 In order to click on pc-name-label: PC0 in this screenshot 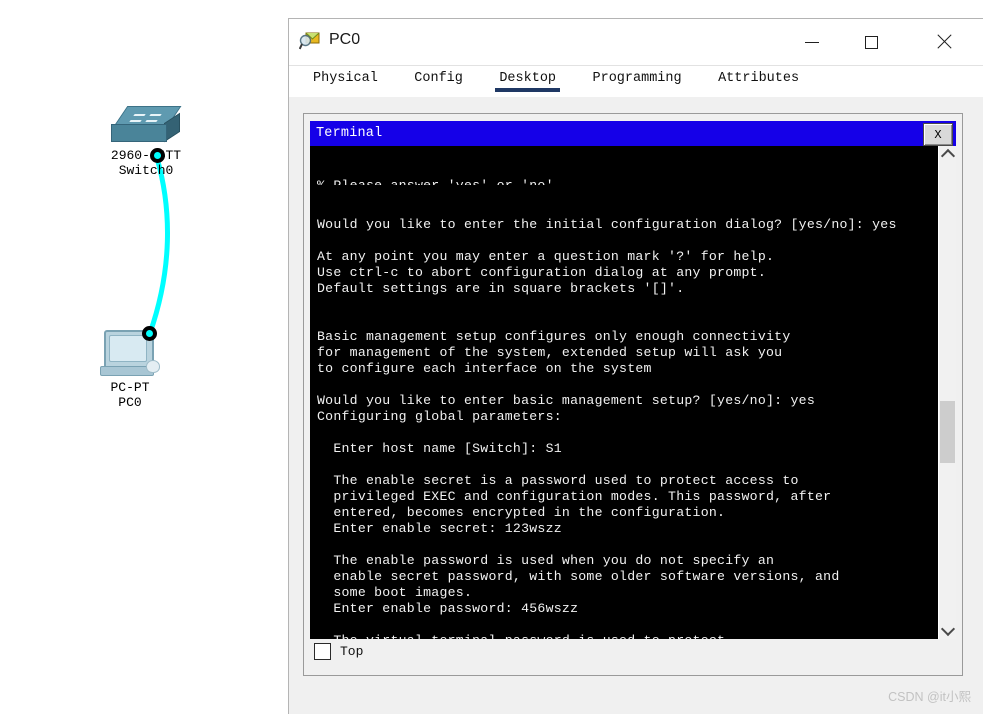, I will do `click(130, 402)`.